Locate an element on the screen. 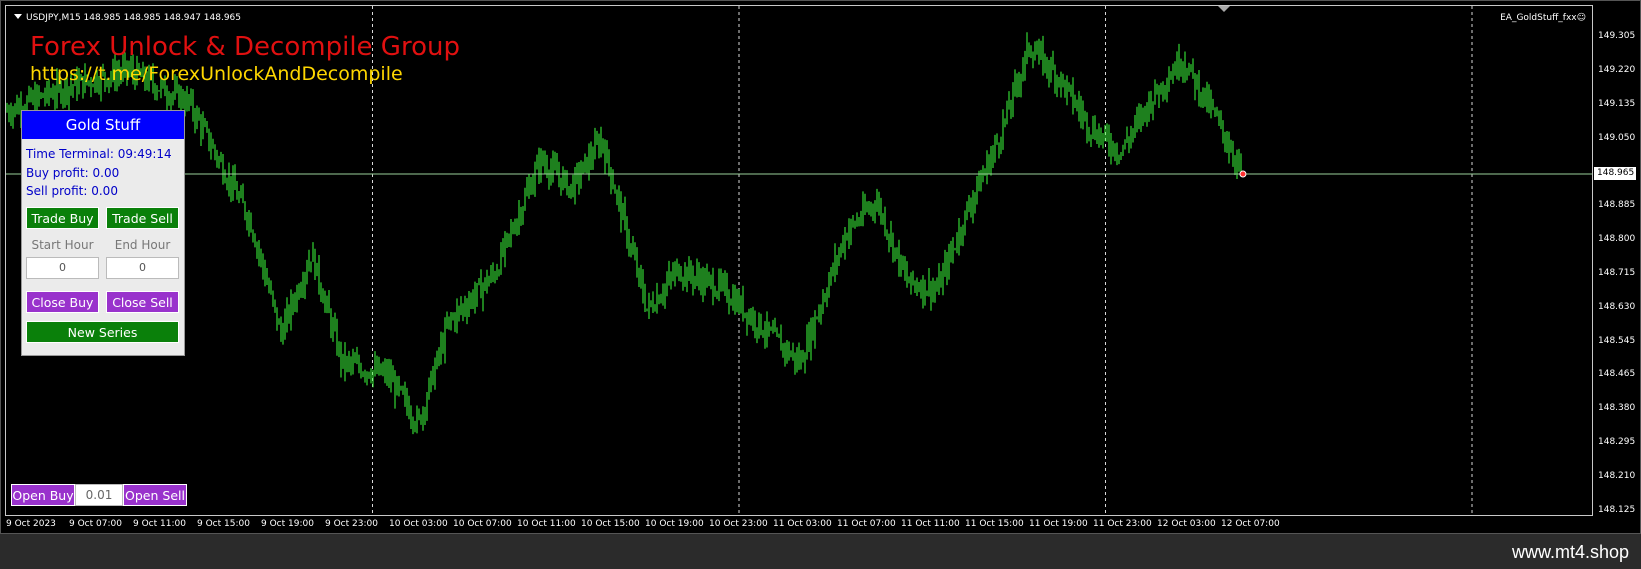  price-tick: 148.545 is located at coordinates (1617, 341).